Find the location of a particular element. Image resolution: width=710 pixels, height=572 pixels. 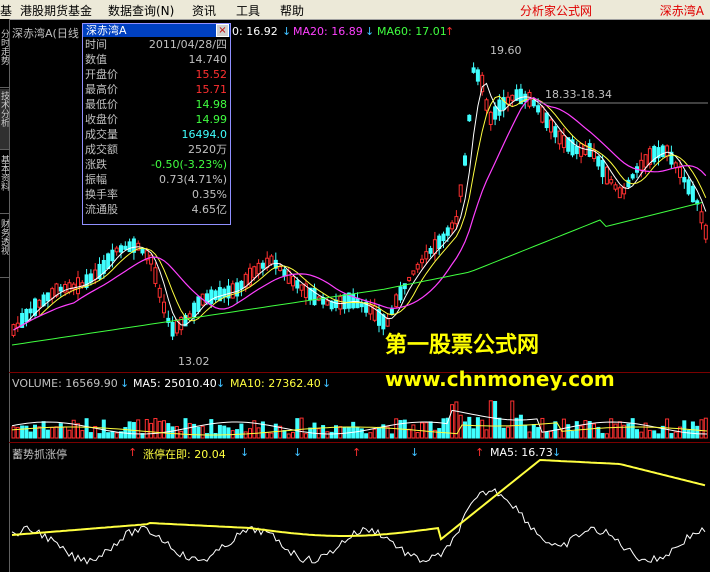

data-window-label: 时间 is located at coordinates (96, 44).